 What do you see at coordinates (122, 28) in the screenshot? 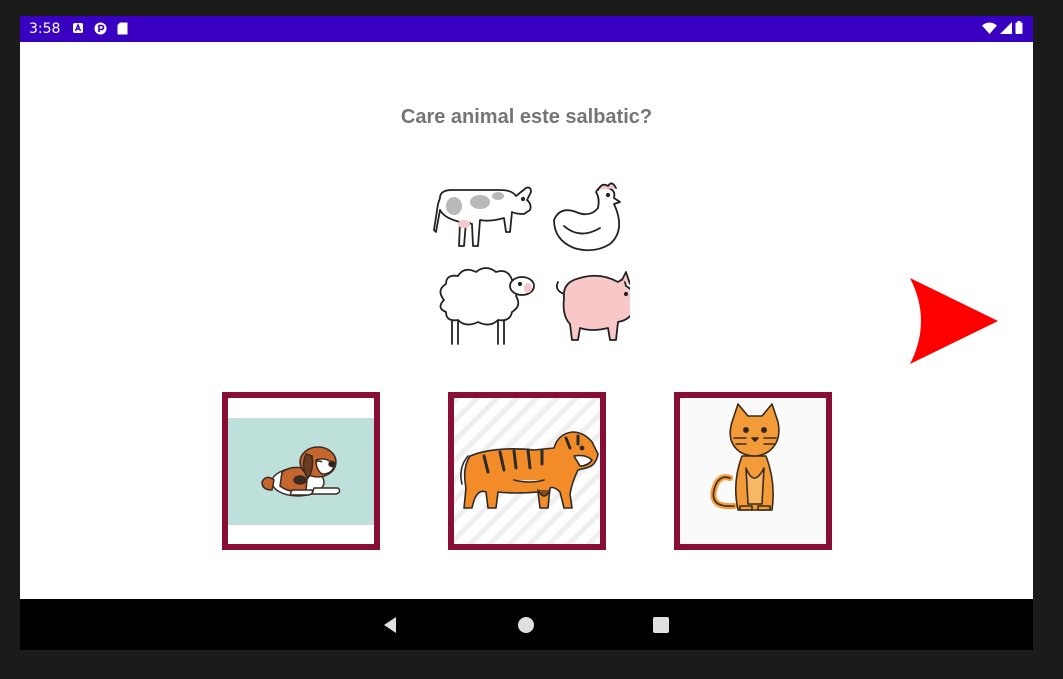
I see `sd-card-icon` at bounding box center [122, 28].